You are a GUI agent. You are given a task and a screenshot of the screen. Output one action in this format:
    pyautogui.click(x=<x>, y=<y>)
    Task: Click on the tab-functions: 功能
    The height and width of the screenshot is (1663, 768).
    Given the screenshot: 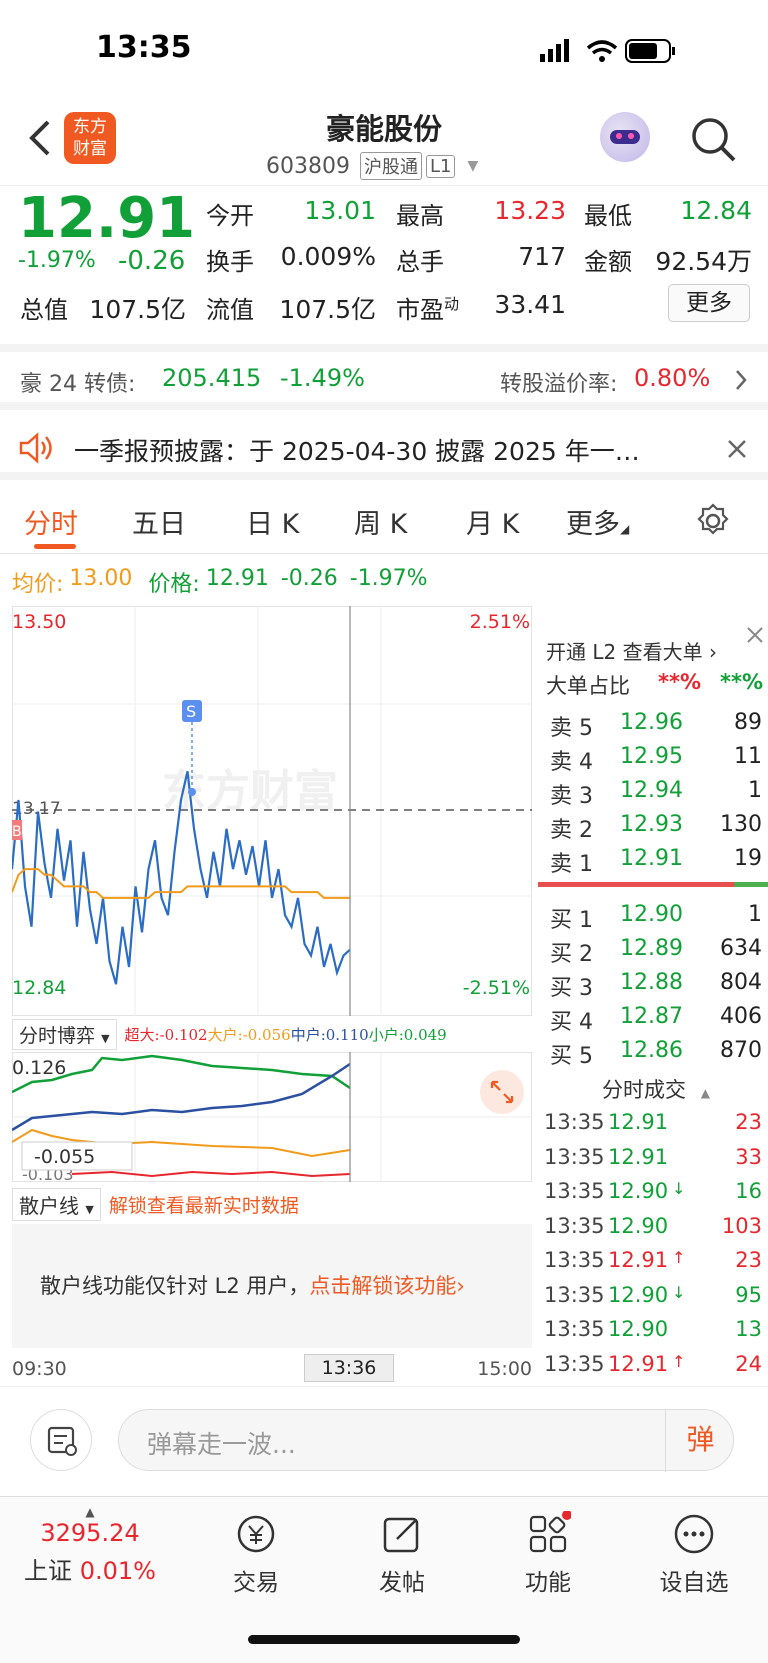 What is the action you would take?
    pyautogui.click(x=548, y=1553)
    